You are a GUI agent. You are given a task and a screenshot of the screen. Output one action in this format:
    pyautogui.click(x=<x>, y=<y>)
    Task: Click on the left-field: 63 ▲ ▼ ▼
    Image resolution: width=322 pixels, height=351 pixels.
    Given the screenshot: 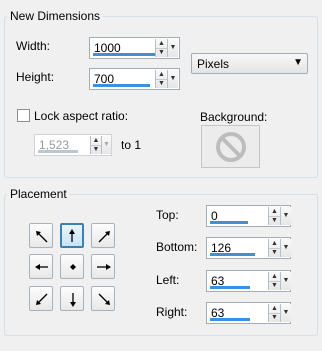 What is the action you would take?
    pyautogui.click(x=248, y=281)
    